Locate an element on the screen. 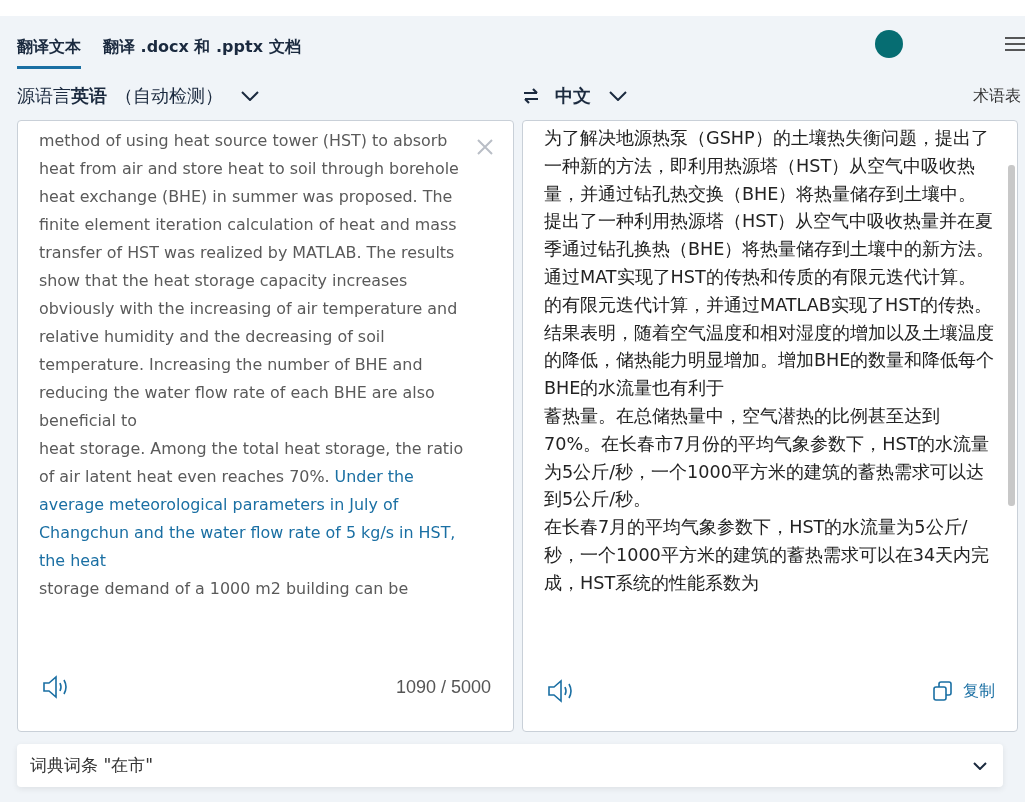 The width and height of the screenshot is (1025, 802). glossary-link: 术语表 is located at coordinates (997, 96).